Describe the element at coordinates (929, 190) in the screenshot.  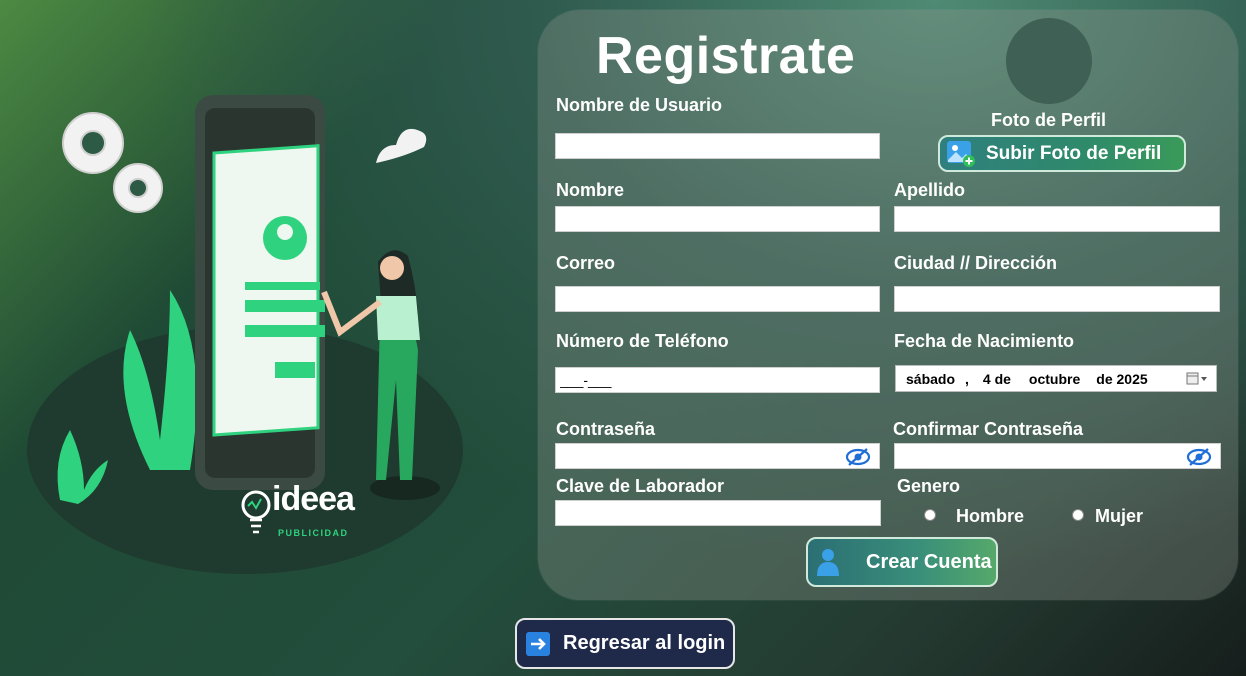
I see `last-name-label: Apellido` at that location.